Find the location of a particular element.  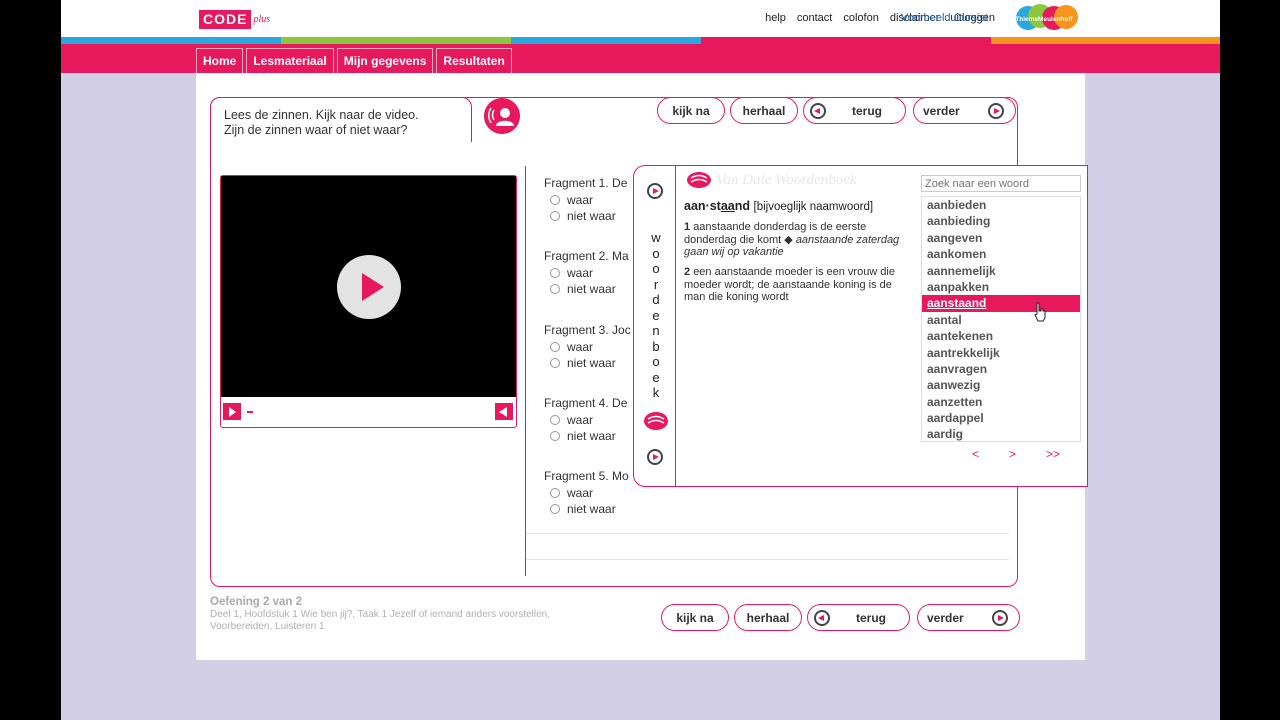

word-list-item: aanwezig is located at coordinates (1001, 385).